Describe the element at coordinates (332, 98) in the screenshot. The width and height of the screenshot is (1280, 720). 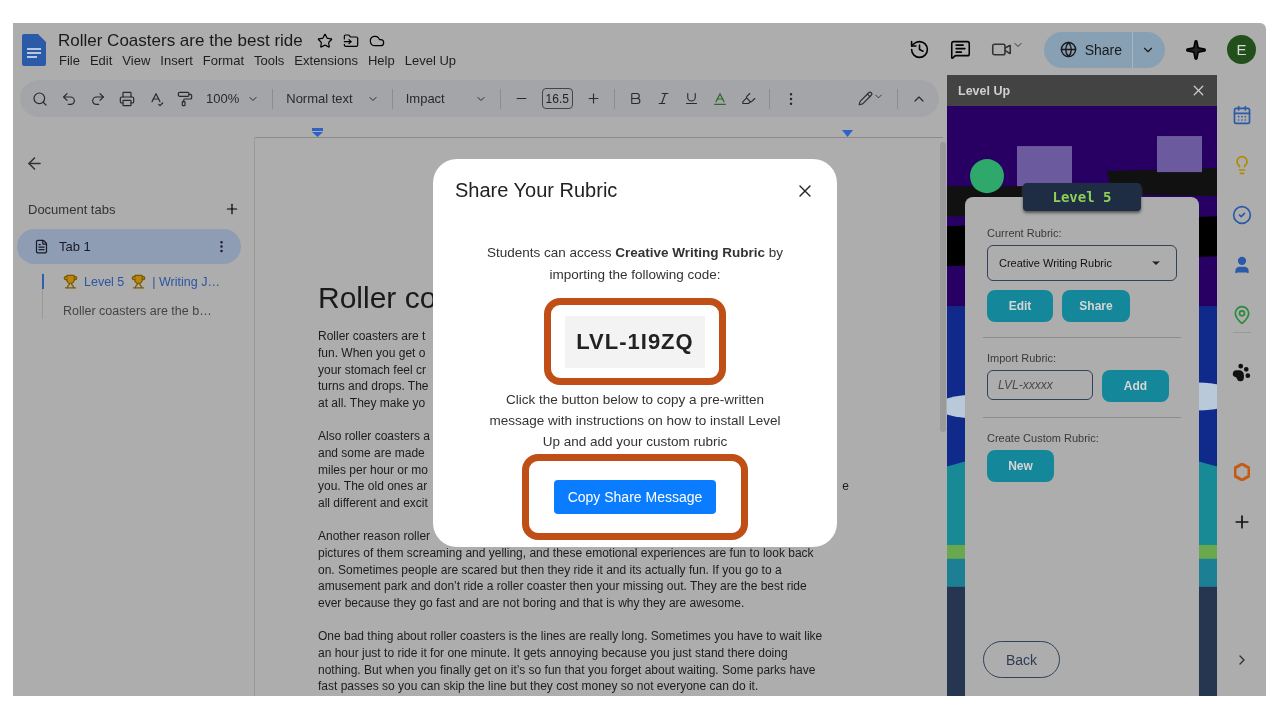
I see `style-dropdown: Normal text` at that location.